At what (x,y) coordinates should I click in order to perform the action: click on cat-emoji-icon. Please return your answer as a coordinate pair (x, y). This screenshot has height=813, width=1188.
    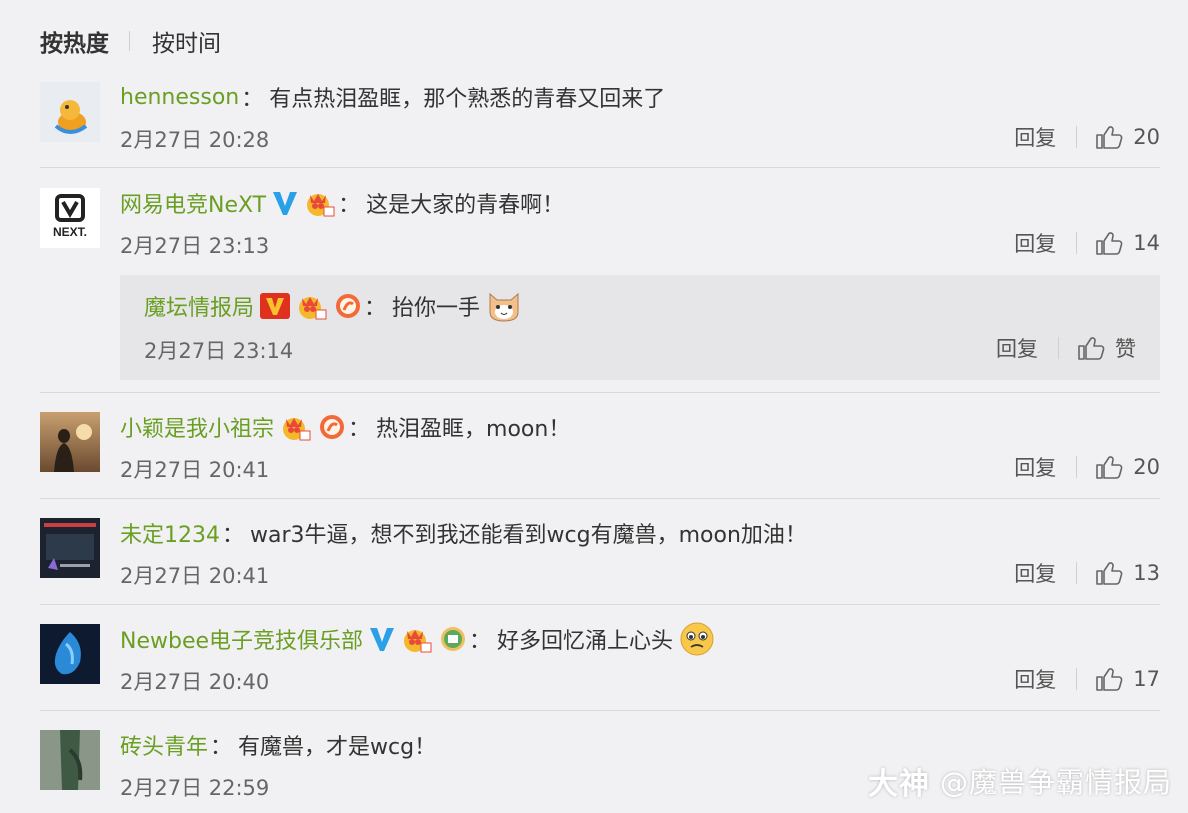
    Looking at the image, I should click on (504, 306).